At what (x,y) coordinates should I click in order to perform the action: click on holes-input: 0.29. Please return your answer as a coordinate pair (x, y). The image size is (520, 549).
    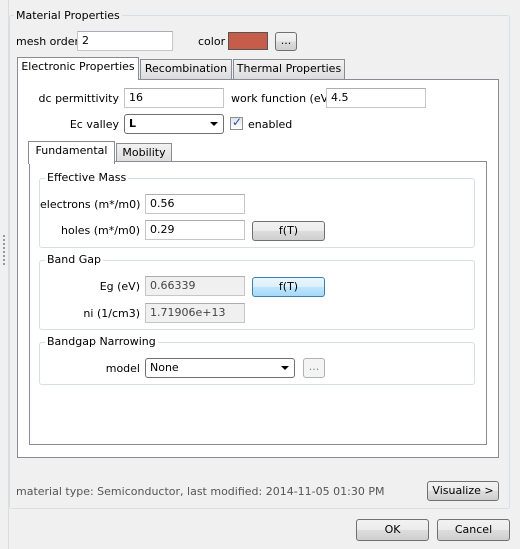
    Looking at the image, I should click on (195, 230).